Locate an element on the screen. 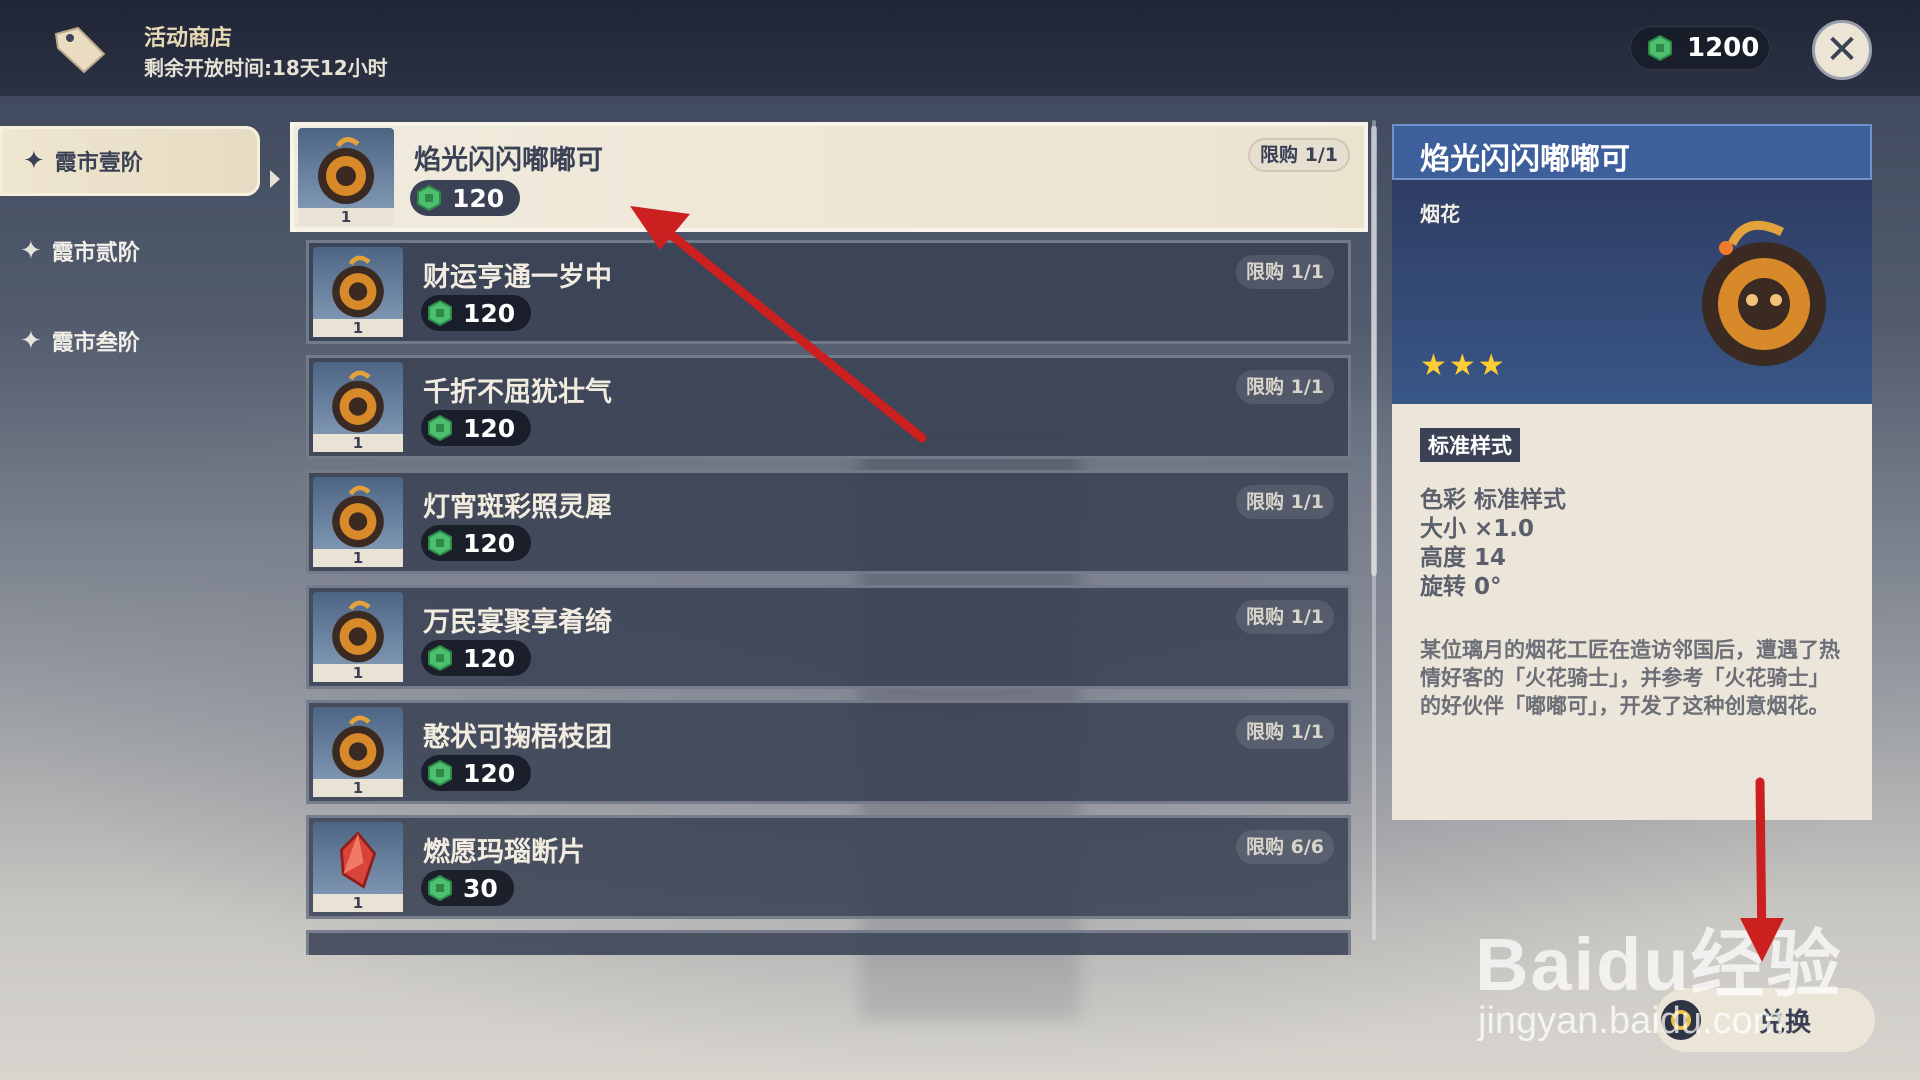  tag-icon is located at coordinates (79, 49).